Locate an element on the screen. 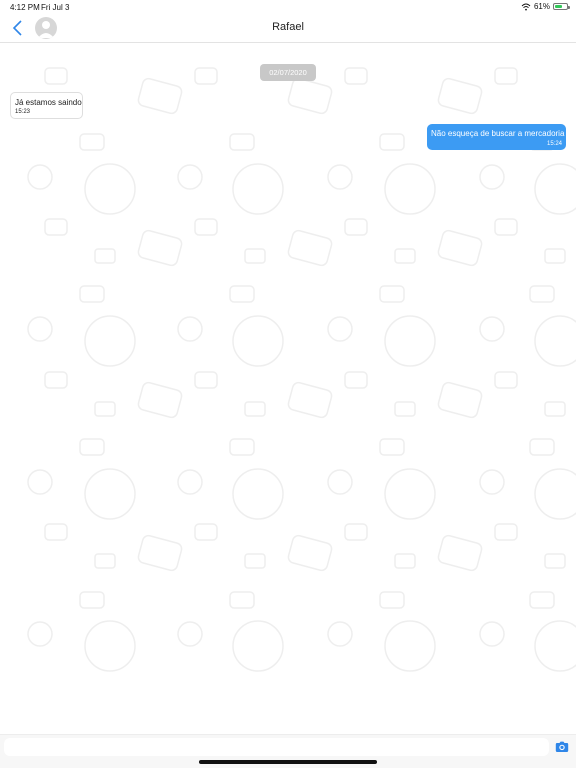  message-text: Já estamos saindo is located at coordinates (48, 102).